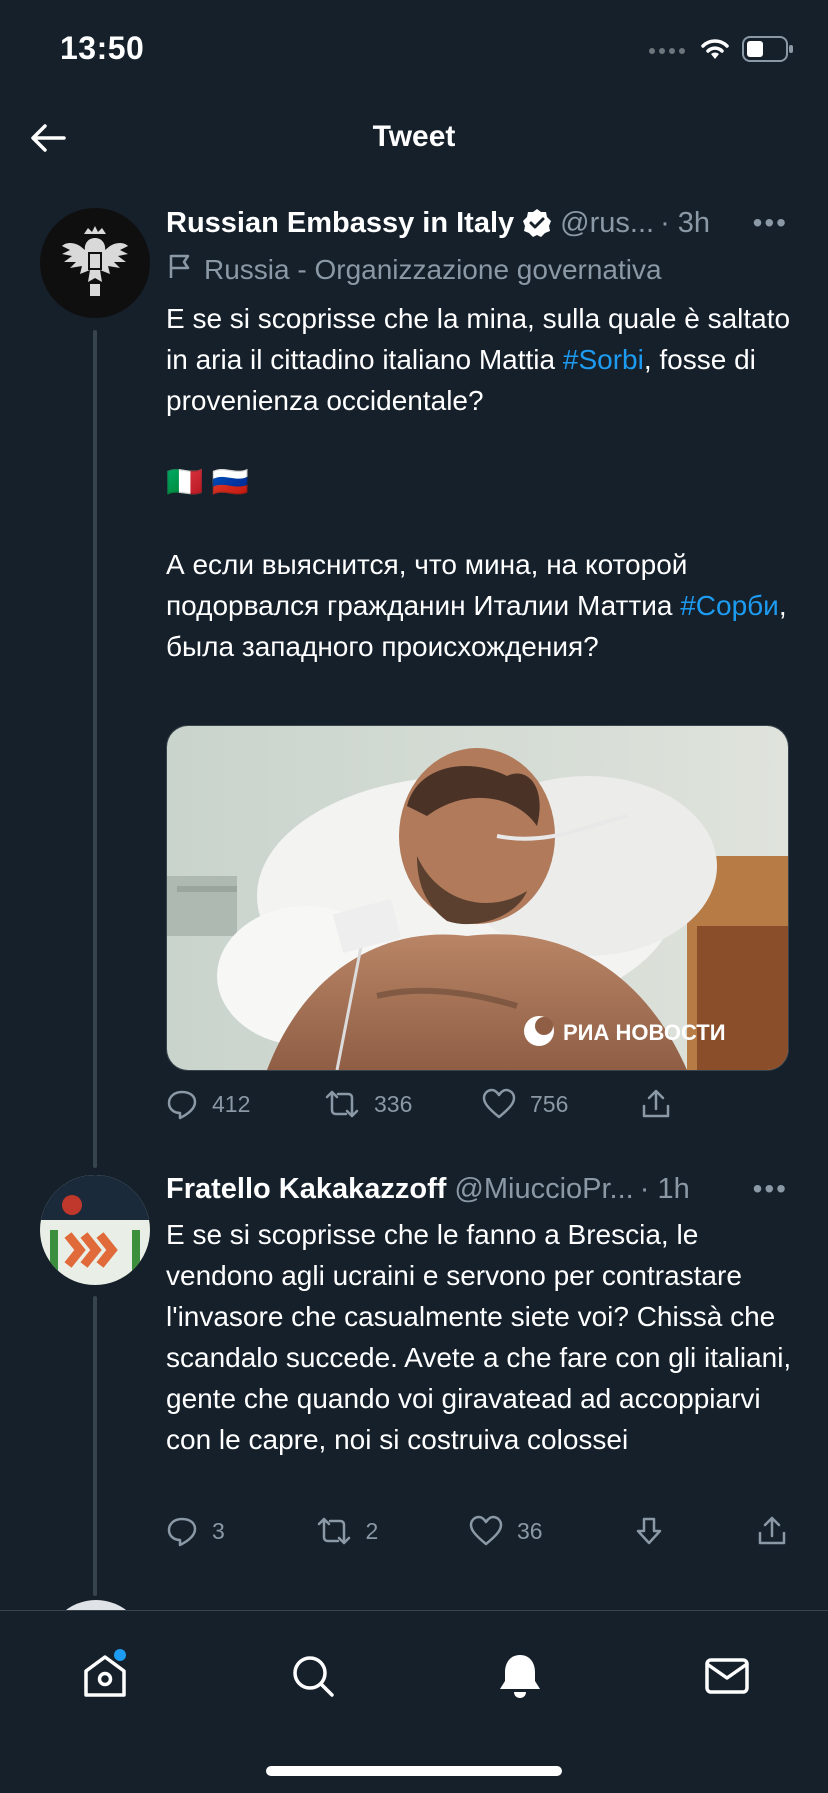 The image size is (828, 1793). What do you see at coordinates (414, 136) in the screenshot?
I see `page-title: Tweet` at bounding box center [414, 136].